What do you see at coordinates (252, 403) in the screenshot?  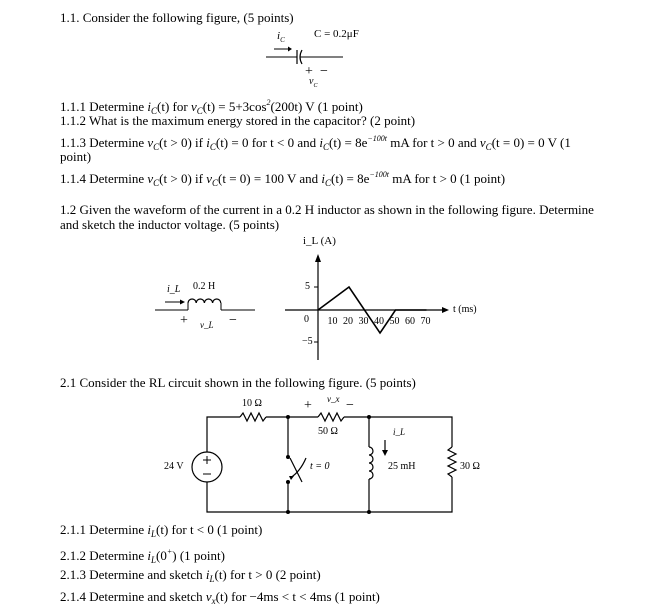 I see `r1-label: 10 Ω` at bounding box center [252, 403].